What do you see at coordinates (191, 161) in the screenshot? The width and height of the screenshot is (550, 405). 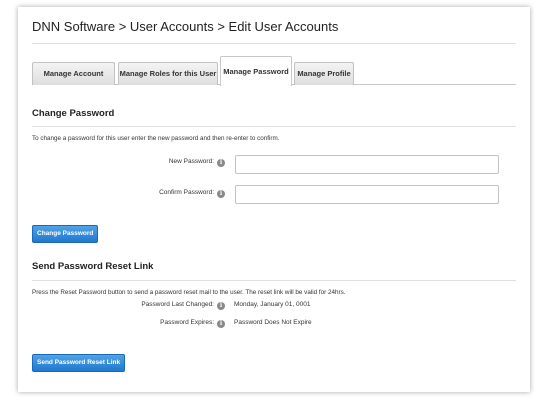 I see `new-password-label: New Password:` at bounding box center [191, 161].